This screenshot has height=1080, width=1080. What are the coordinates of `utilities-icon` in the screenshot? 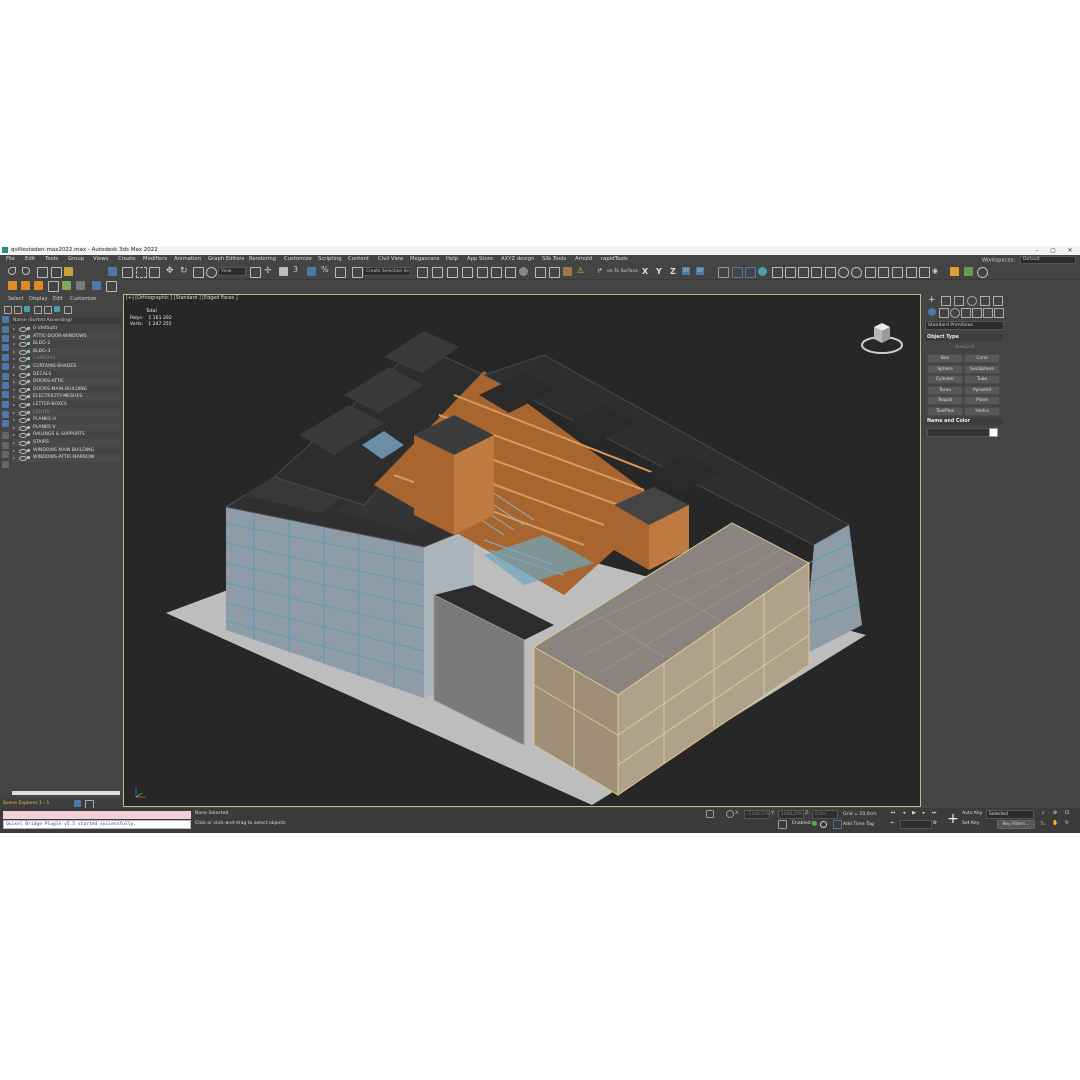 It's located at (911, 272).